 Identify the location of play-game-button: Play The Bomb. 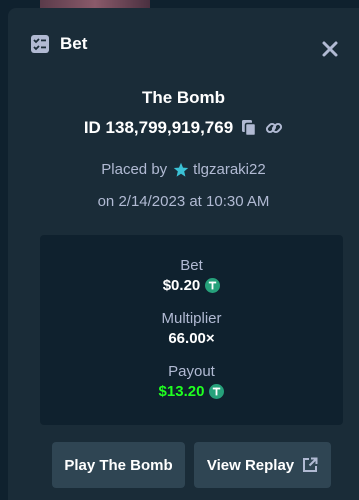
(118, 465).